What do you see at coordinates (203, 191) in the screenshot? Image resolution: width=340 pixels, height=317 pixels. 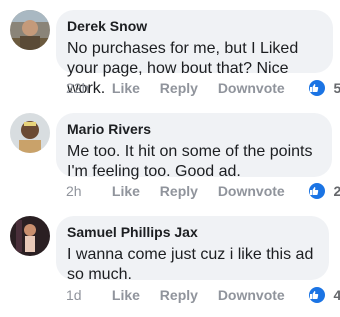 I see `comment-actions: 2h Like Reply Downvote 2` at bounding box center [203, 191].